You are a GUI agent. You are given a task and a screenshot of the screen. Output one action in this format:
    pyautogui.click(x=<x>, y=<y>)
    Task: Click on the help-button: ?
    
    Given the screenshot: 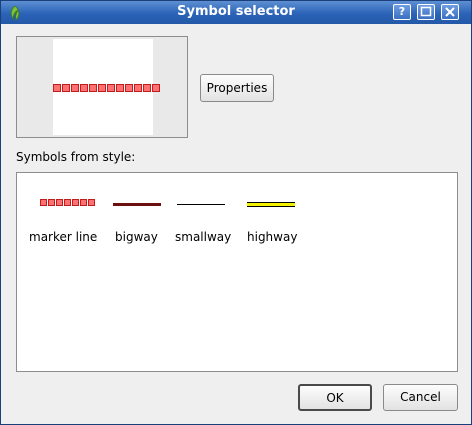 What is the action you would take?
    pyautogui.click(x=402, y=12)
    